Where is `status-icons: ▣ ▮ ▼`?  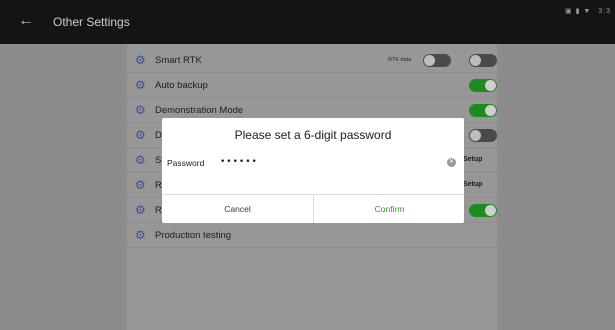 status-icons: ▣ ▮ ▼ is located at coordinates (578, 11).